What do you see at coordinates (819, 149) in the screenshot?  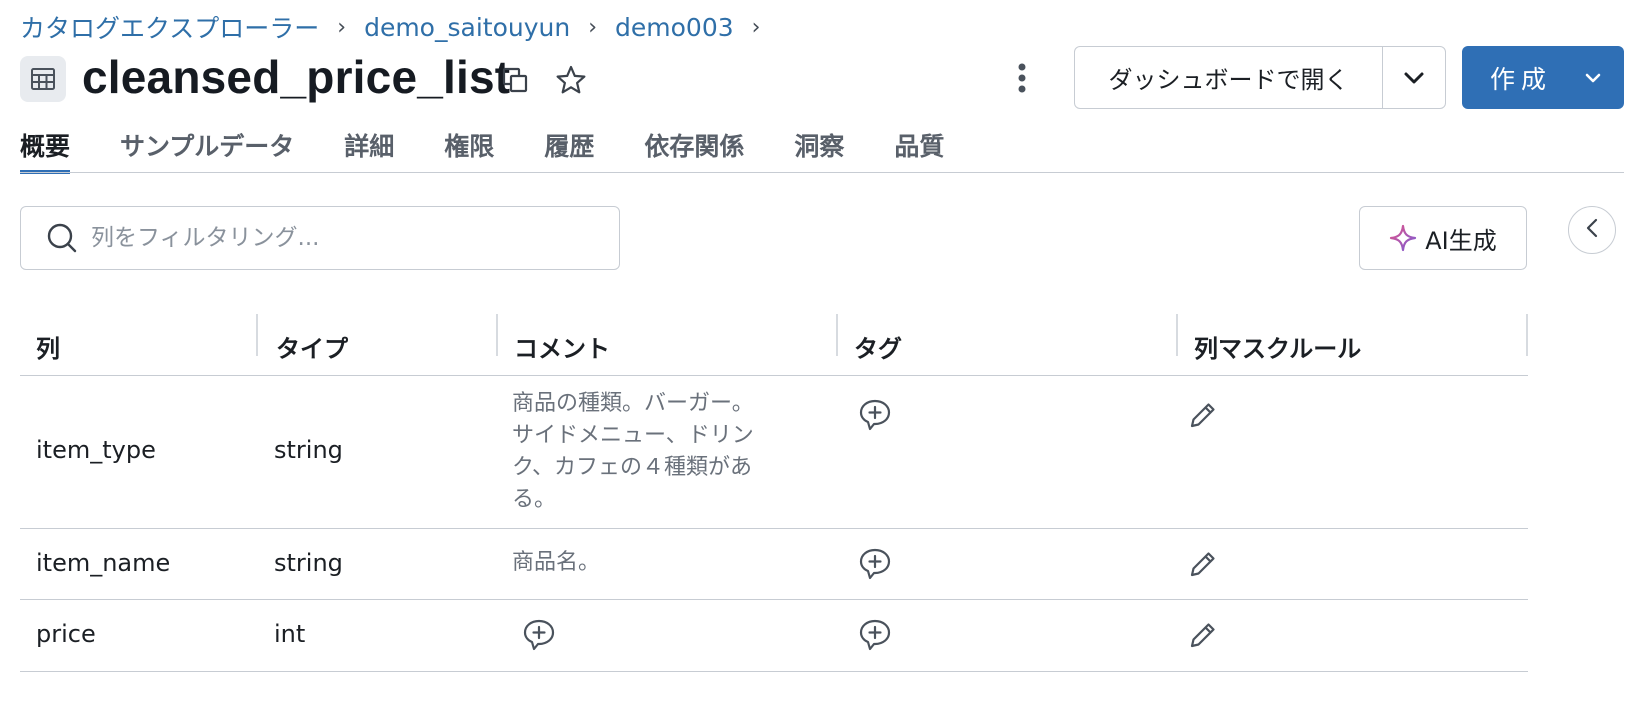 I see `tab-insights: 洞察` at bounding box center [819, 149].